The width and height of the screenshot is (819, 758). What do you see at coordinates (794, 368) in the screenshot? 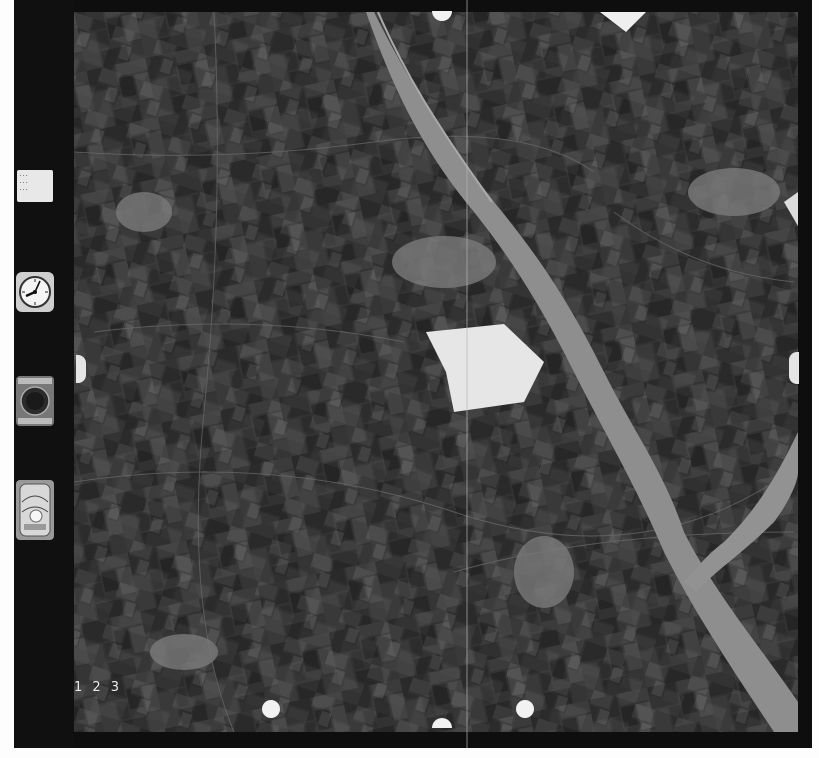
I see `fiducial-mark-right` at bounding box center [794, 368].